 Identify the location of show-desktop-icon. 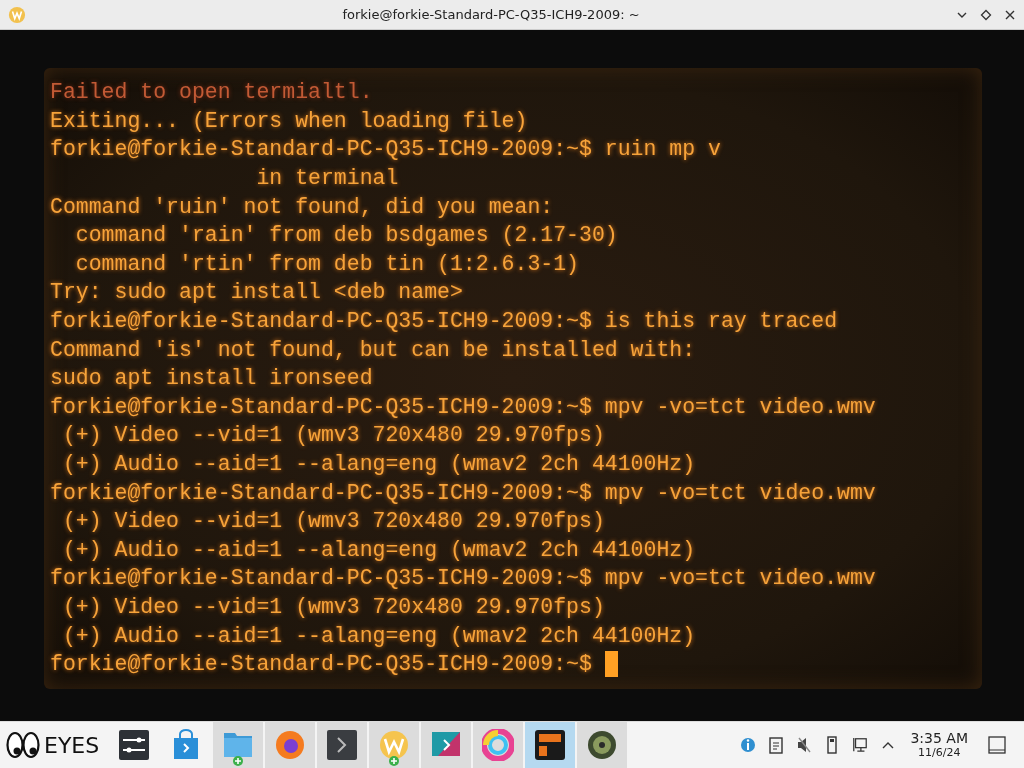
(997, 745).